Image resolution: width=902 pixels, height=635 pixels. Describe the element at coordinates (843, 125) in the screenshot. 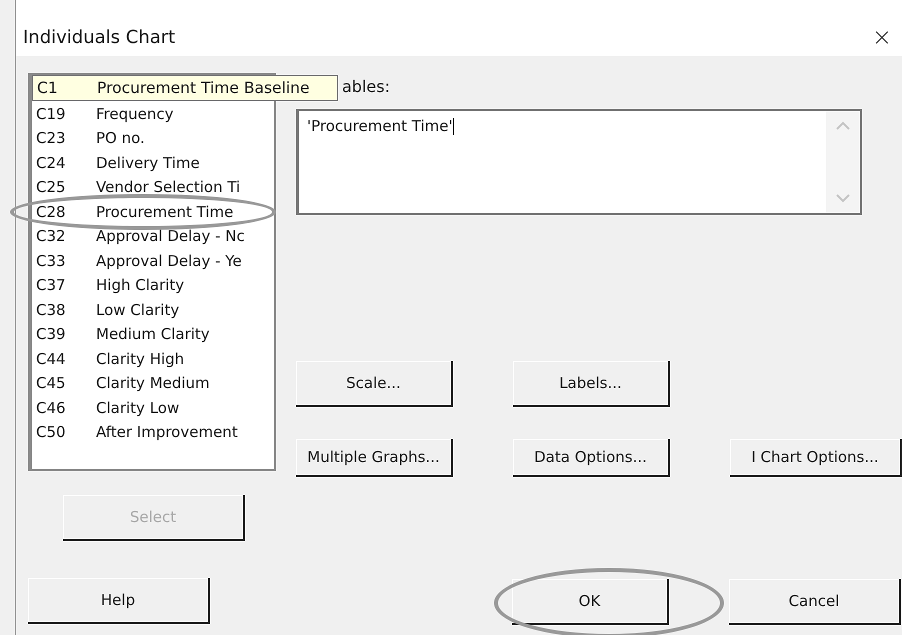

I see `scroll-up-icon` at that location.